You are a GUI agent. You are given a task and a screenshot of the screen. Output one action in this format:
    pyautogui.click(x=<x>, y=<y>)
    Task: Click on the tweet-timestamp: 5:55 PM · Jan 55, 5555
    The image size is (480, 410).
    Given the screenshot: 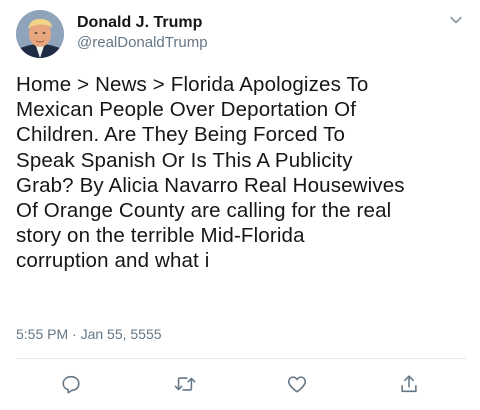 What is the action you would take?
    pyautogui.click(x=89, y=334)
    